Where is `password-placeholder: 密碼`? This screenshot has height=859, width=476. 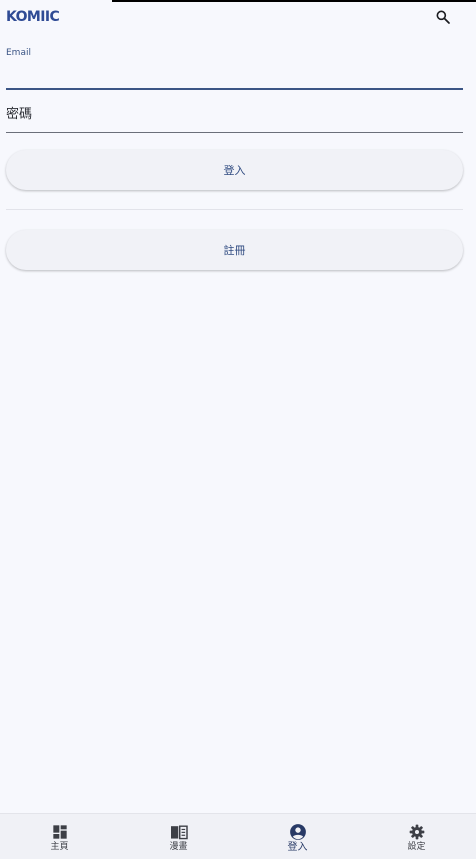
password-placeholder: 密碼 is located at coordinates (19, 114).